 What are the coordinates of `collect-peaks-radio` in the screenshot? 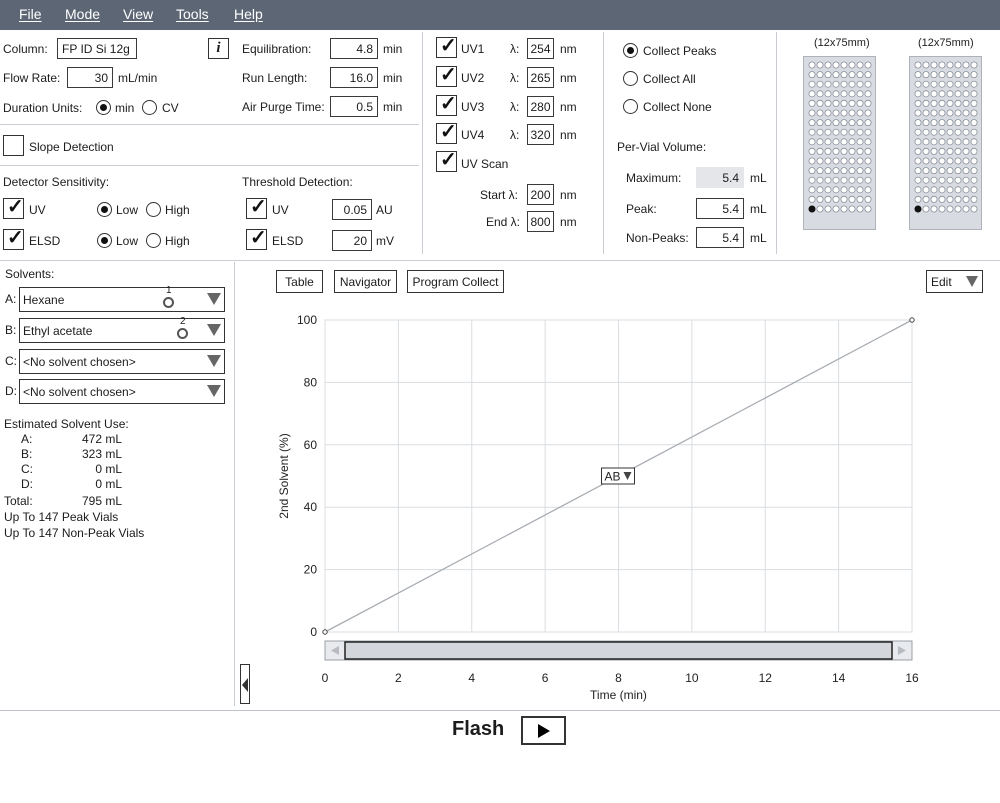 It's located at (630, 50).